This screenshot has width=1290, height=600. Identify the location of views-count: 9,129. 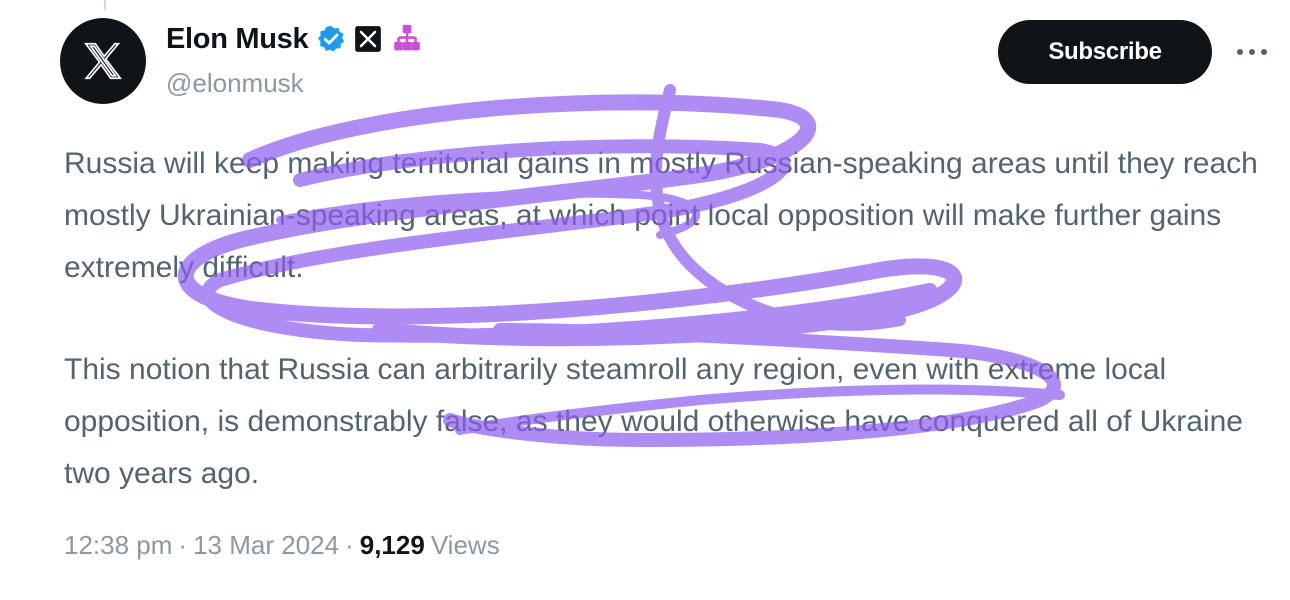
(392, 545).